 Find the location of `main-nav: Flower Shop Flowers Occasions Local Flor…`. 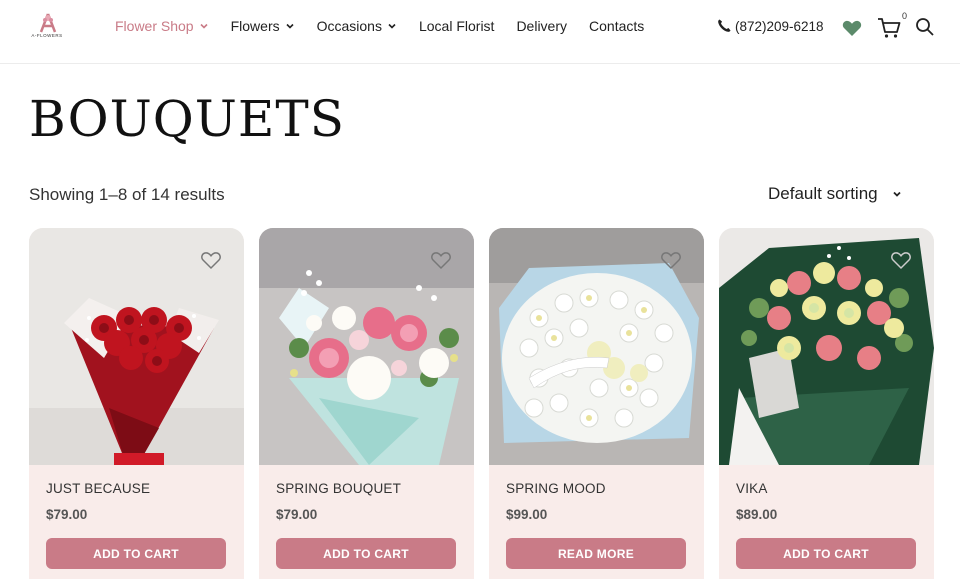

main-nav: Flower Shop Flowers Occasions Local Flor… is located at coordinates (390, 26).